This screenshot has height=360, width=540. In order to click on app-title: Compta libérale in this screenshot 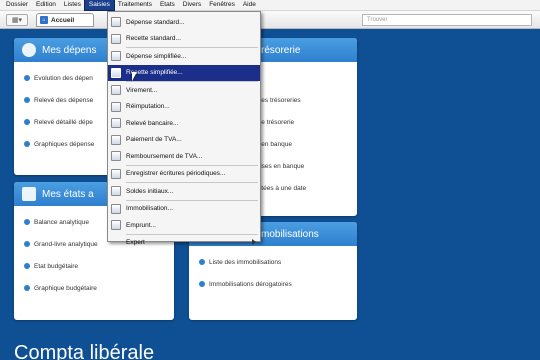, I will do `click(84, 351)`.